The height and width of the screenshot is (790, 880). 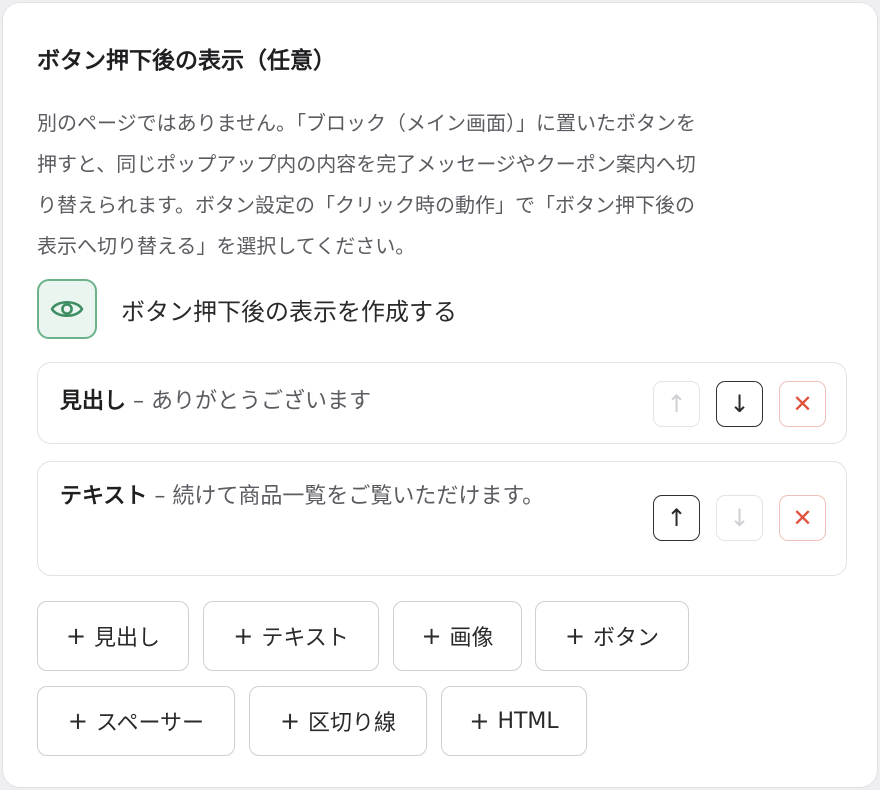 I want to click on add-image-button: + 画像, so click(x=457, y=636).